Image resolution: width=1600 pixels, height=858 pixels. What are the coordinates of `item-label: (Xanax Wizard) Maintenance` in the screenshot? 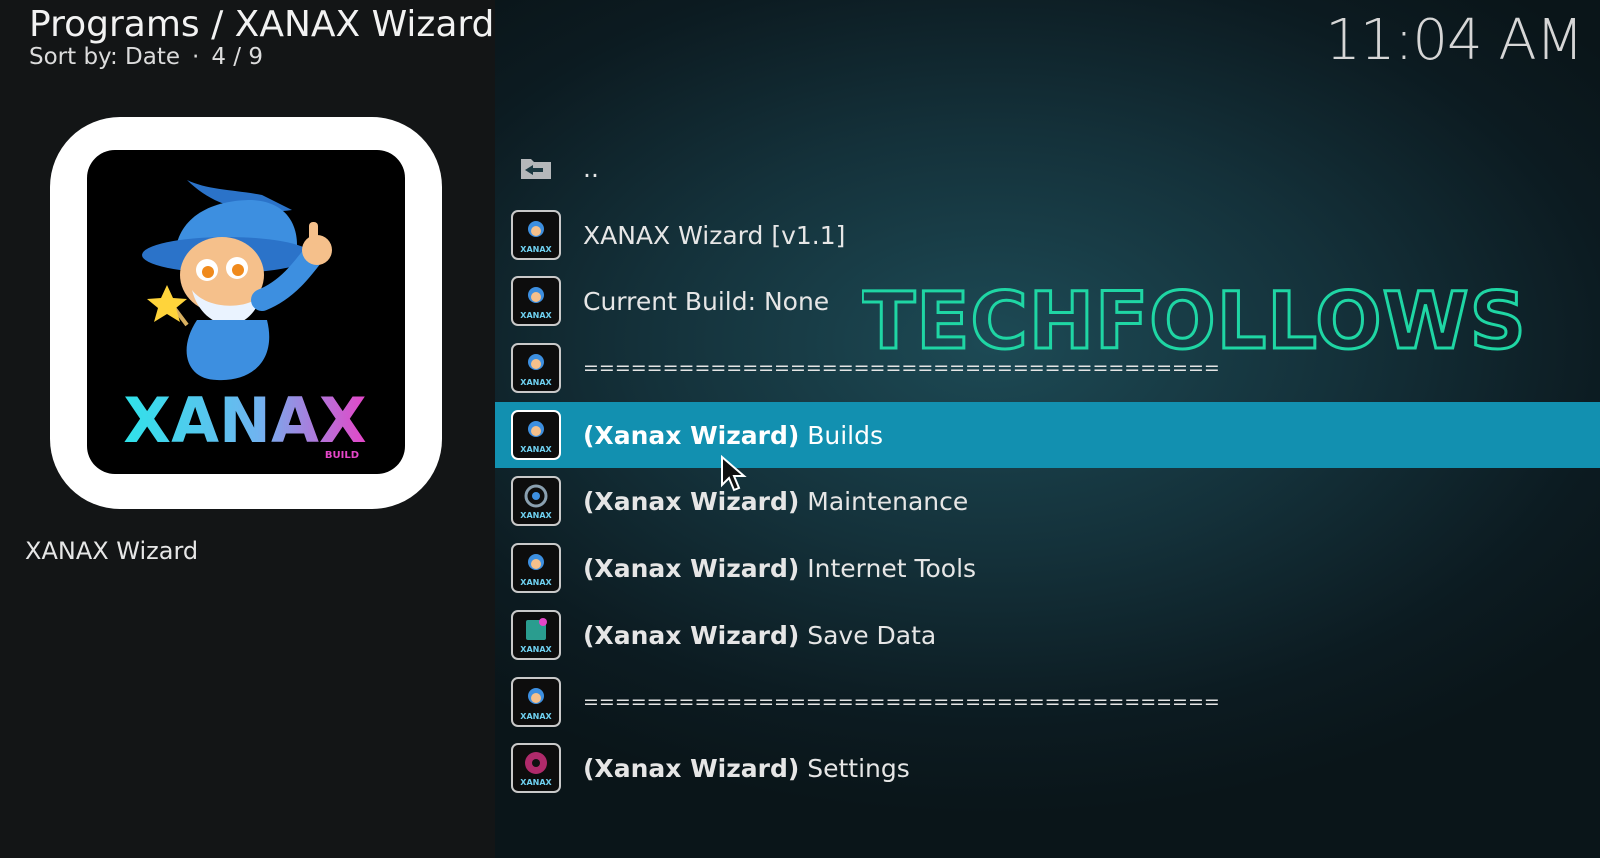 It's located at (776, 502).